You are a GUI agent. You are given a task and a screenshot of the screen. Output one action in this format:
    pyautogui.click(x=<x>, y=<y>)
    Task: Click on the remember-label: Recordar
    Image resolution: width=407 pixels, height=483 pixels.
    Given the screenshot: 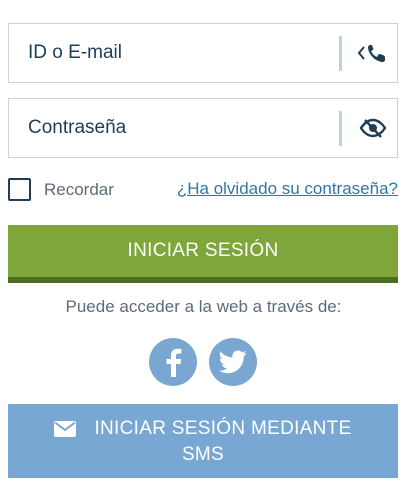 What is the action you would take?
    pyautogui.click(x=79, y=189)
    